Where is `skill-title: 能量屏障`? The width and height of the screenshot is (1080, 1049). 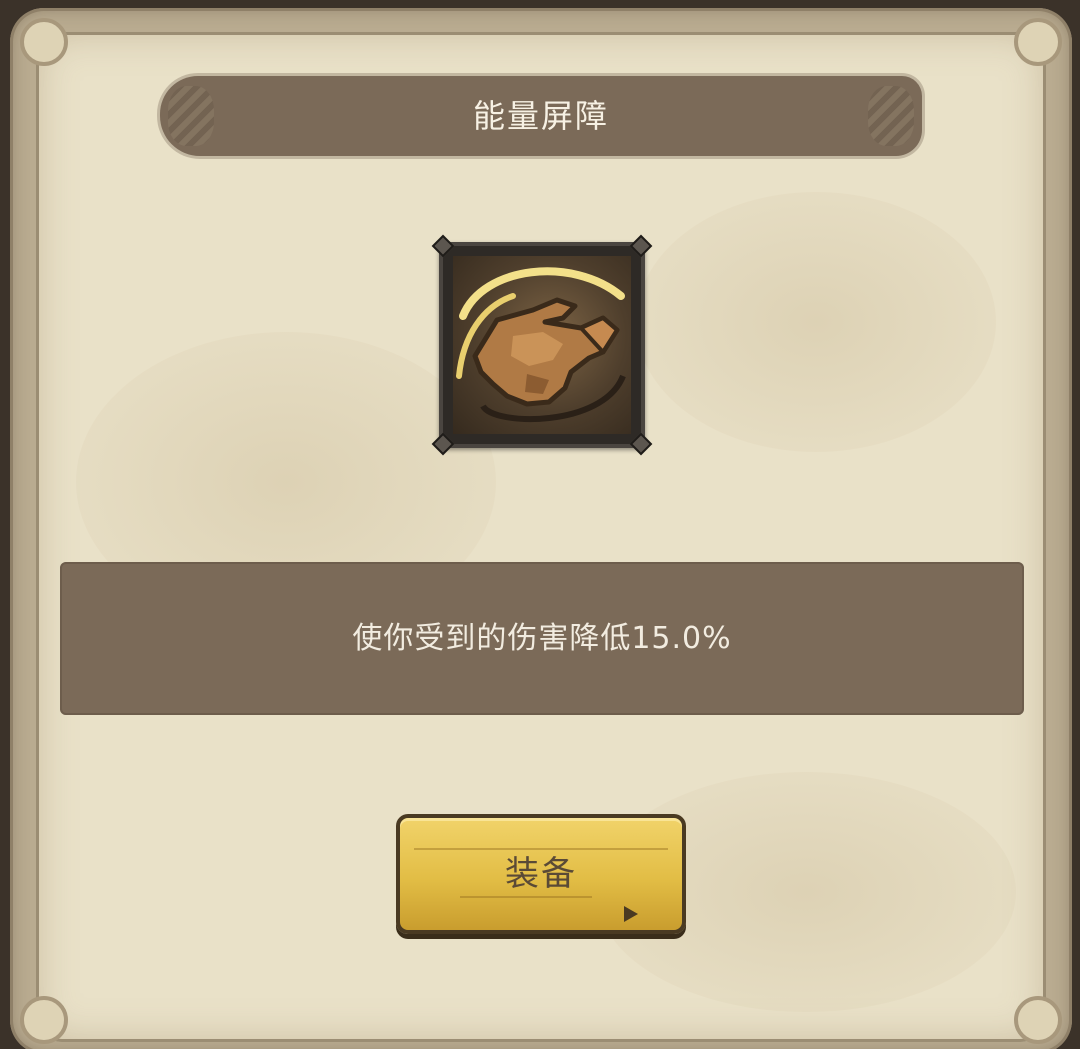
skill-title: 能量屏障 is located at coordinates (540, 116).